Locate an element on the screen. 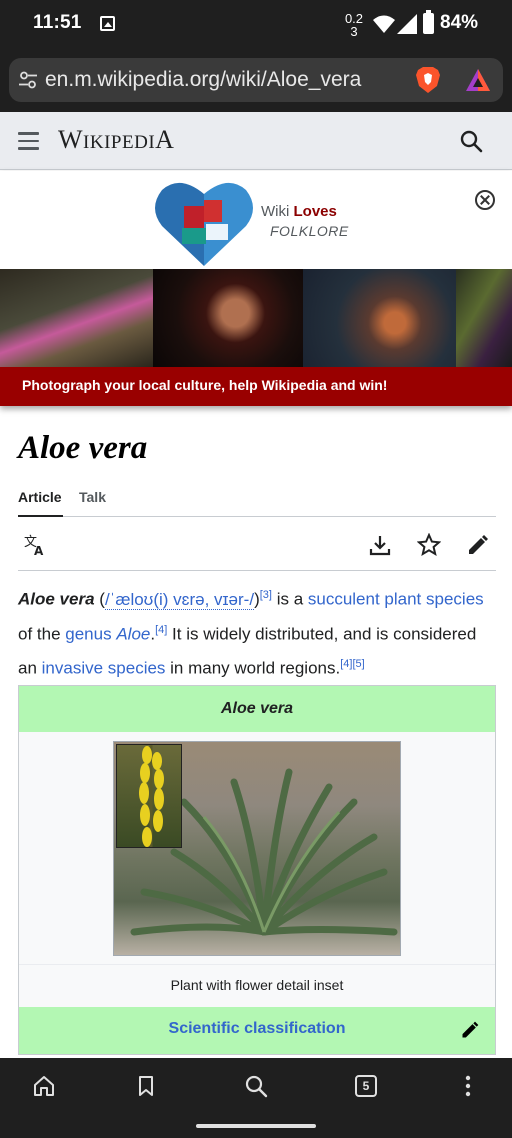  page-actions: 文 A is located at coordinates (257, 549).